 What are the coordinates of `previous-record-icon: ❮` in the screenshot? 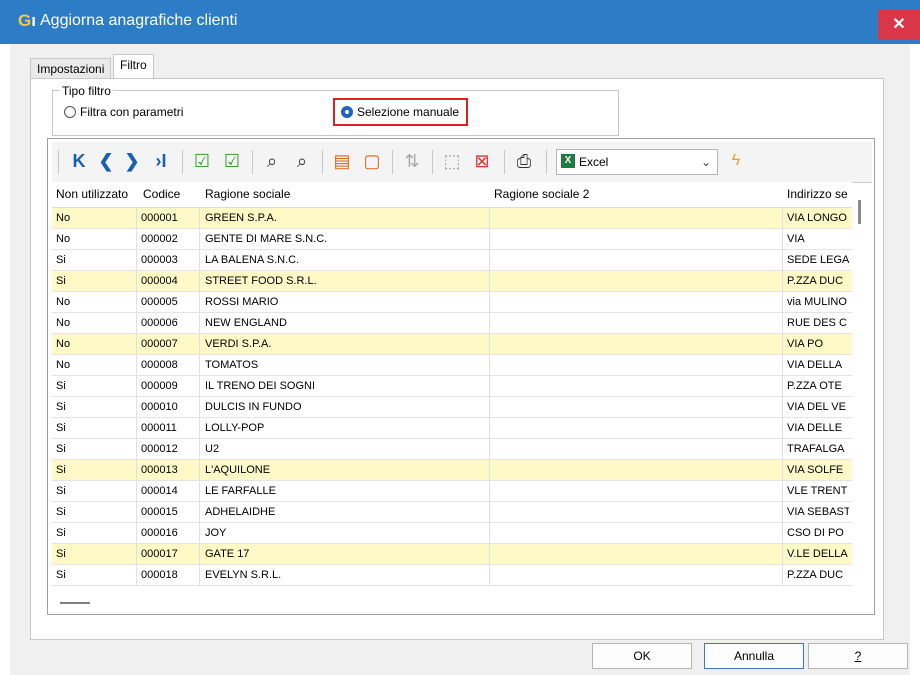 It's located at (106, 161).